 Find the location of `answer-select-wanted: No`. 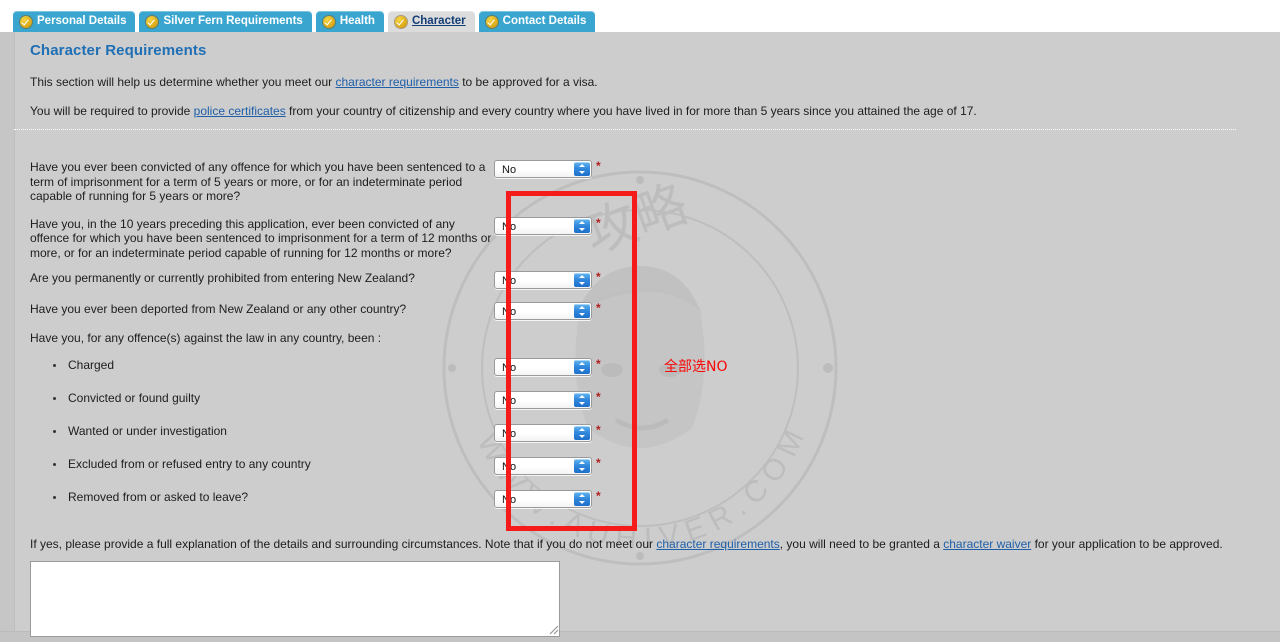

answer-select-wanted: No is located at coordinates (543, 432).